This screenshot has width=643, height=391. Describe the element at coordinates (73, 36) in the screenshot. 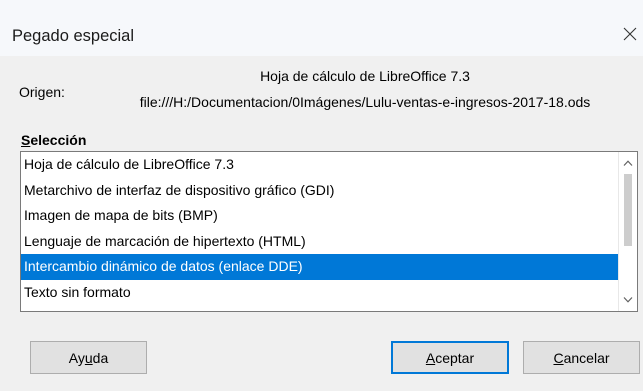

I see `dialog-title: Pegado especial` at that location.